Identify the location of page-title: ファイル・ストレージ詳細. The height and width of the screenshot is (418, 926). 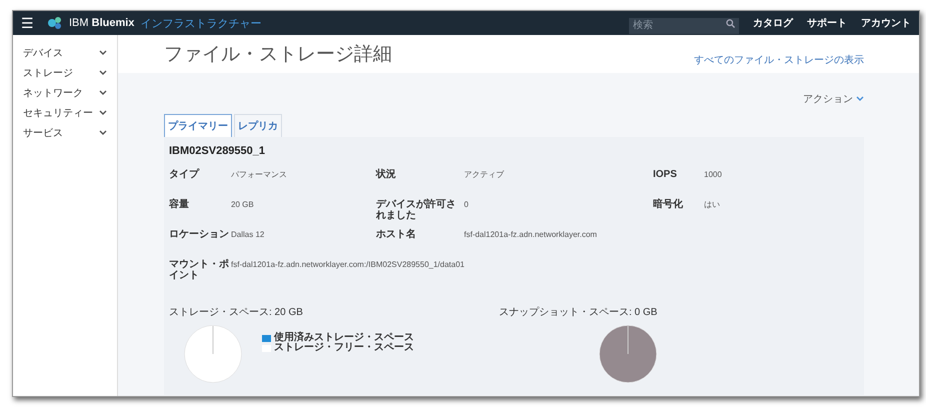
(278, 55).